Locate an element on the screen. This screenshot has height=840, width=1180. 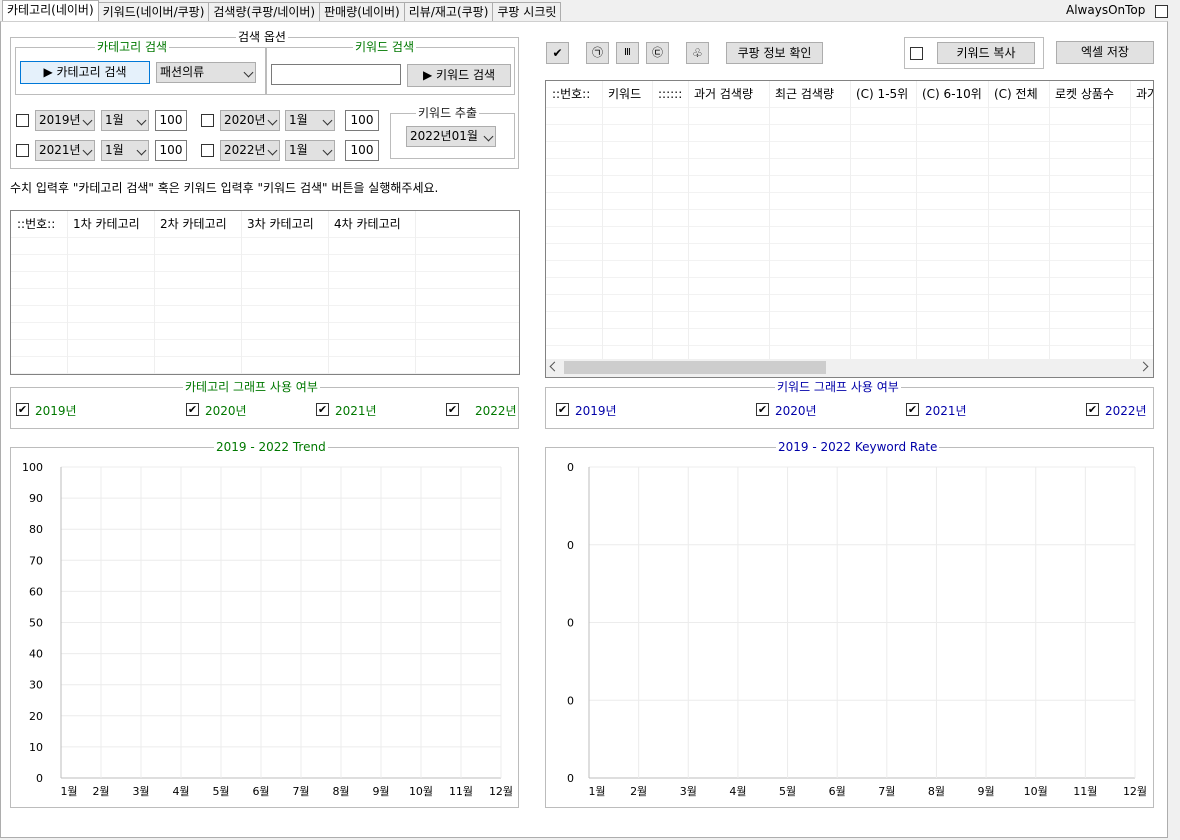
circled-giyeok-icon-button: ㉠ is located at coordinates (597, 53).